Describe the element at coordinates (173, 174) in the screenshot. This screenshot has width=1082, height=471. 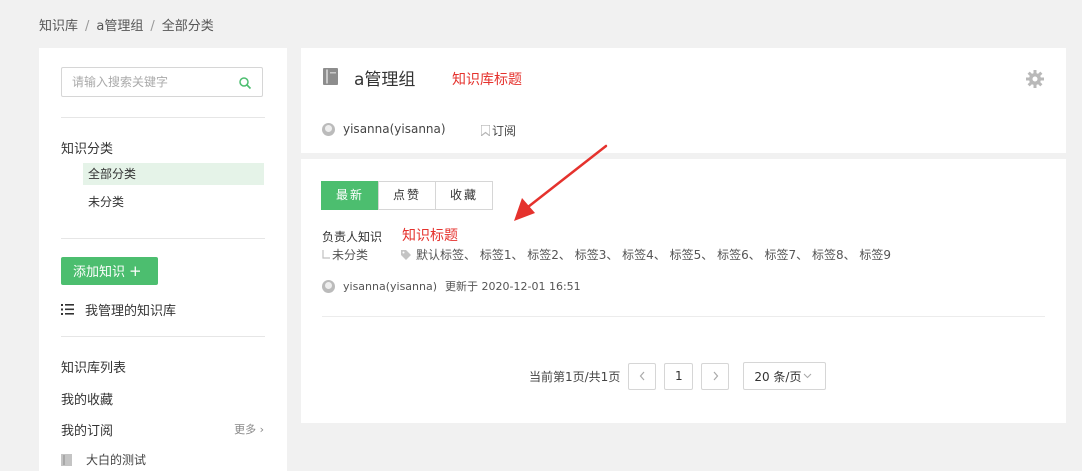
I see `category-all: 全部分类` at that location.